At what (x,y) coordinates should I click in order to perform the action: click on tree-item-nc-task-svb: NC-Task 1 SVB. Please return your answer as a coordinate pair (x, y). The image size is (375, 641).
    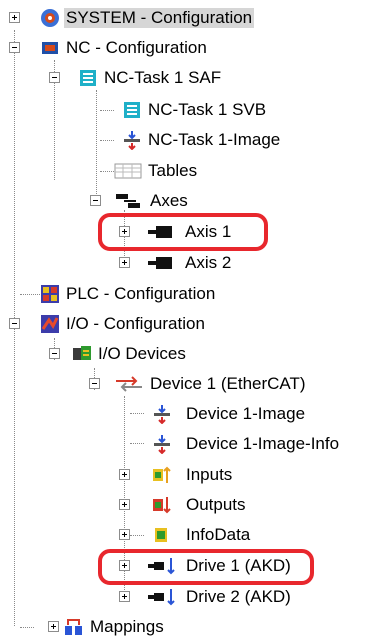
    Looking at the image, I should click on (187, 110).